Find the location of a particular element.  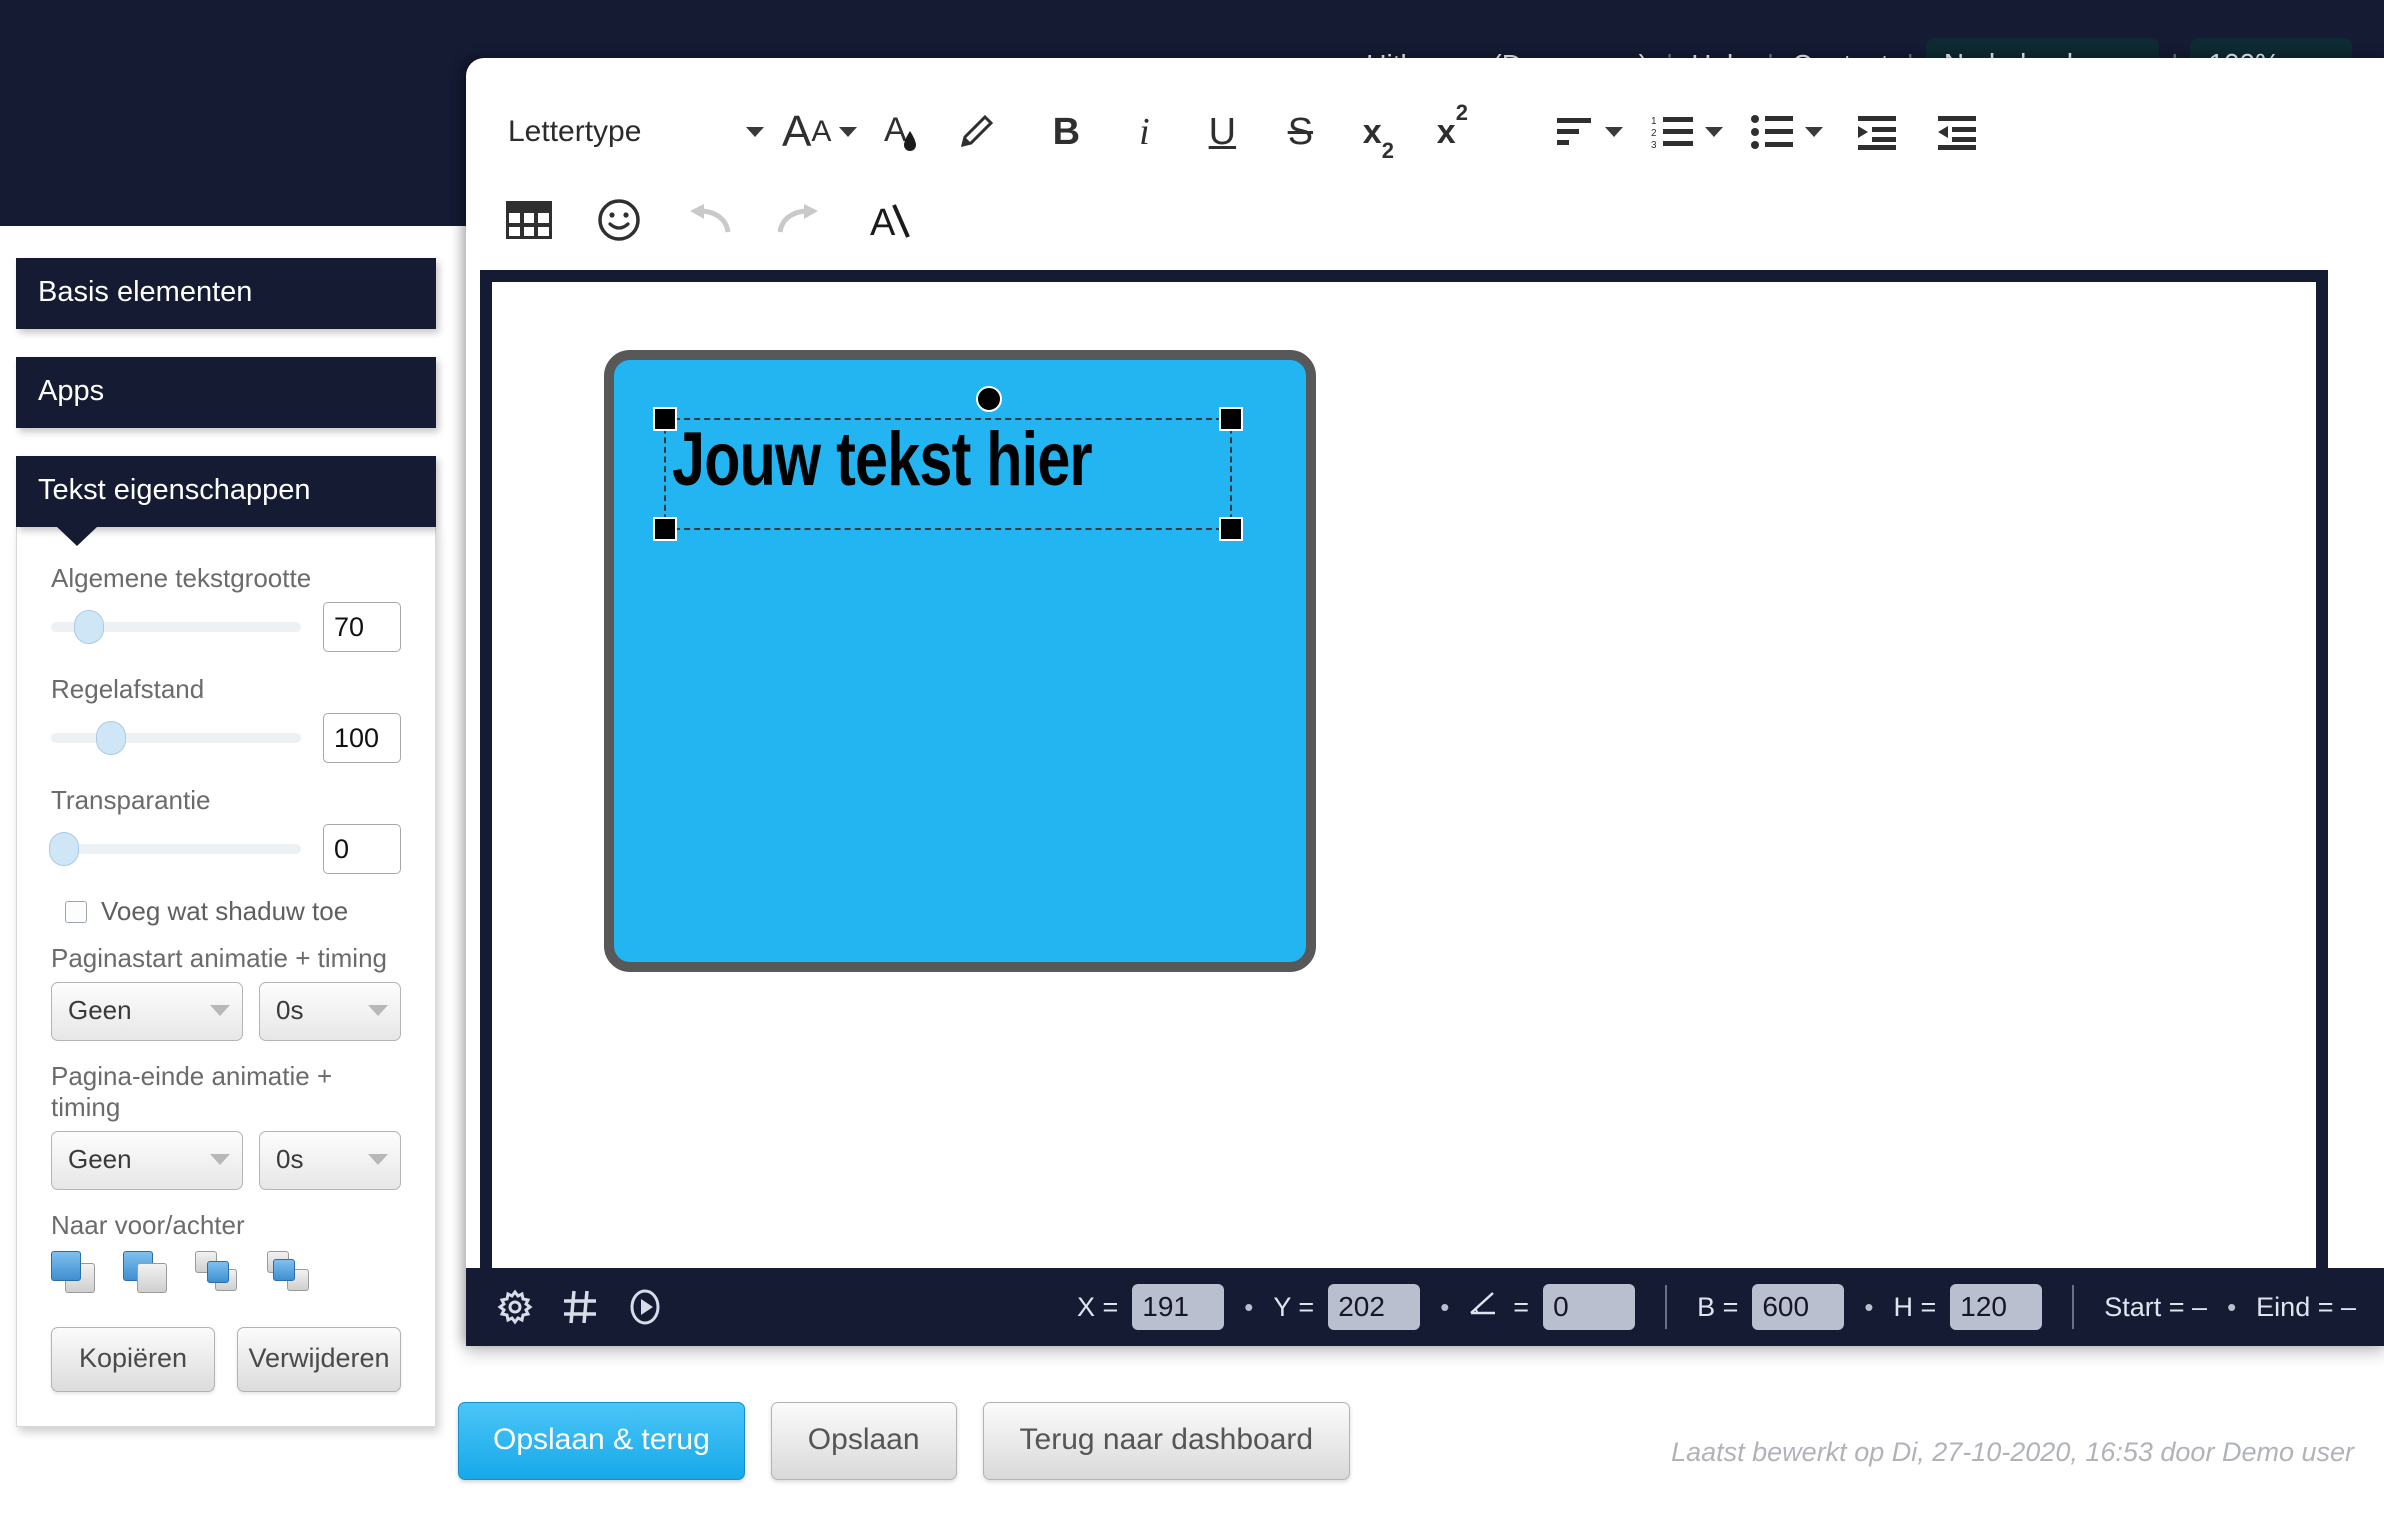

height-input is located at coordinates (1996, 1307).